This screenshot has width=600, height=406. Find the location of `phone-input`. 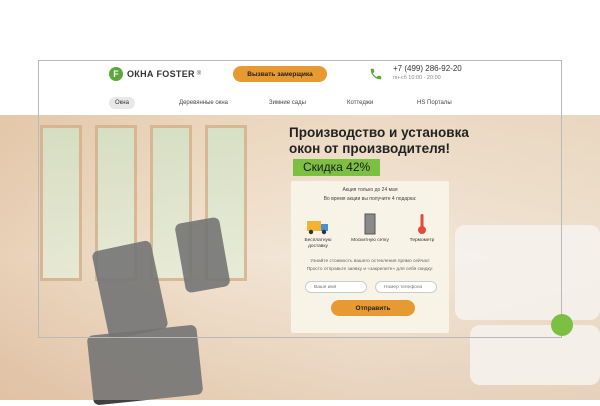

phone-input is located at coordinates (406, 287).